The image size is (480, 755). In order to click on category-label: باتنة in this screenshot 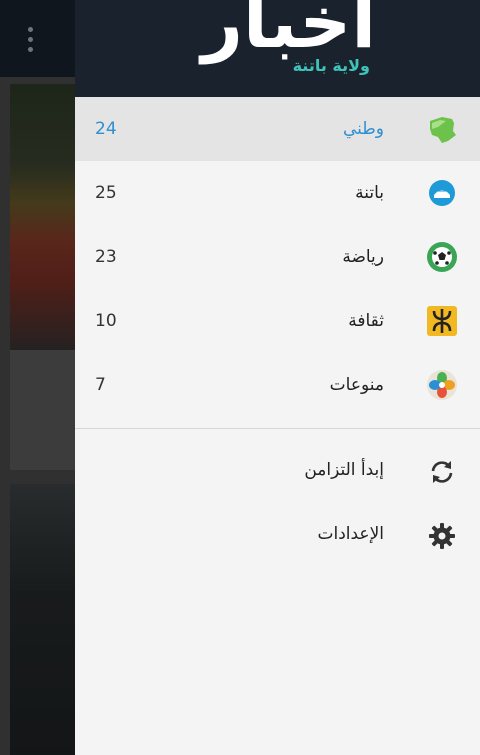, I will do `click(369, 193)`.